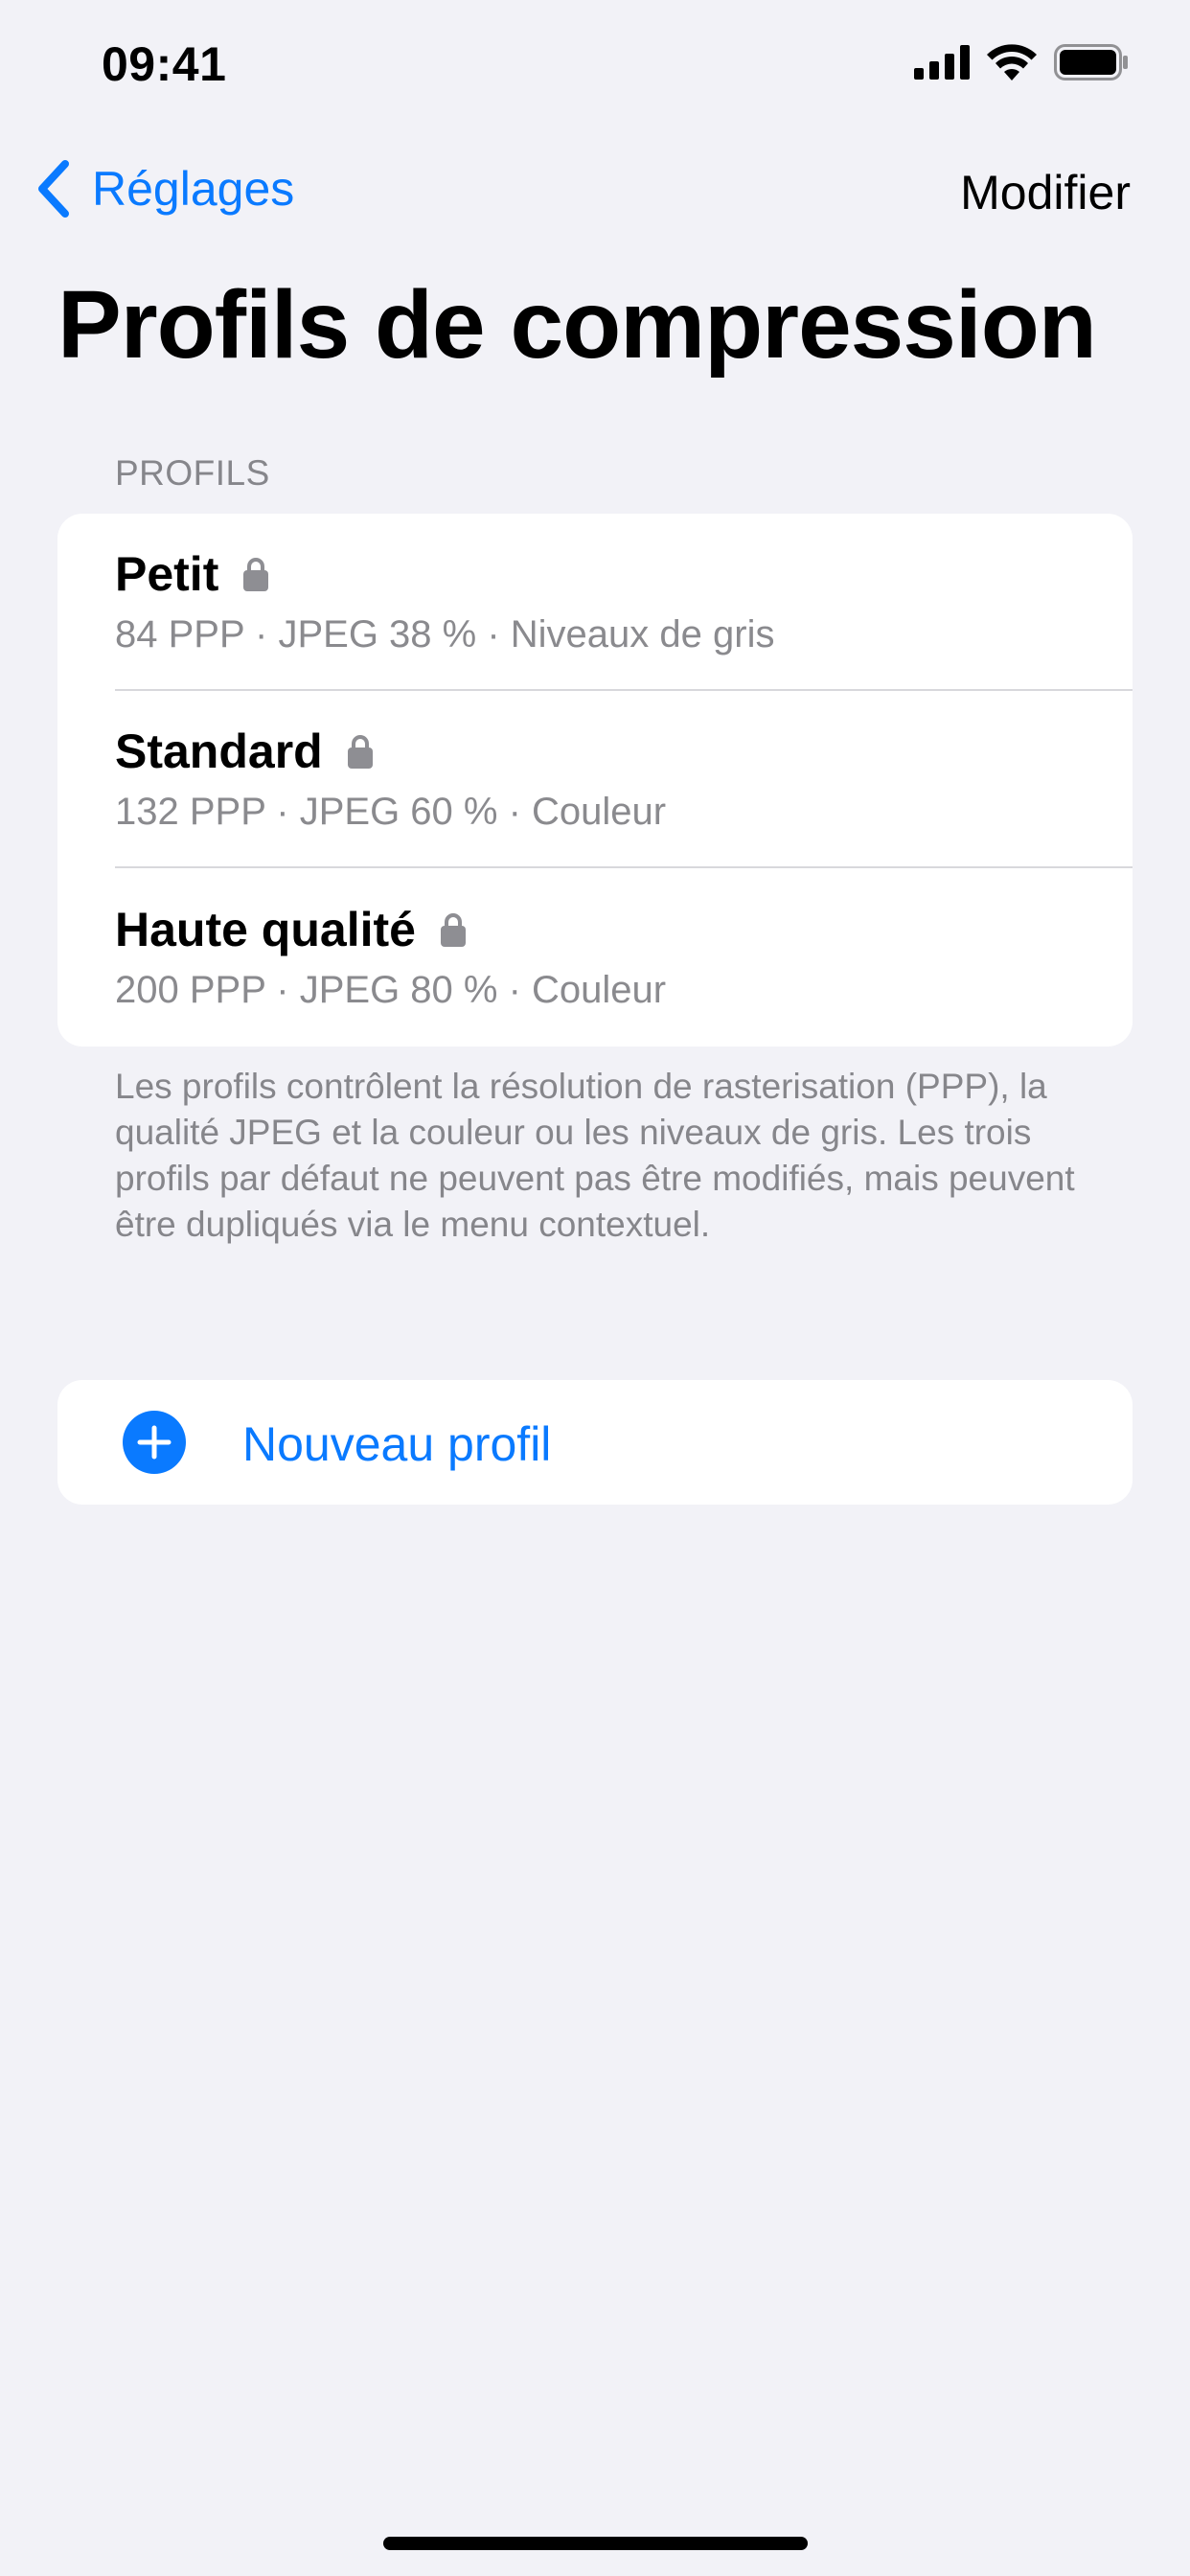 The height and width of the screenshot is (2576, 1190). I want to click on wifi-icon, so click(1012, 62).